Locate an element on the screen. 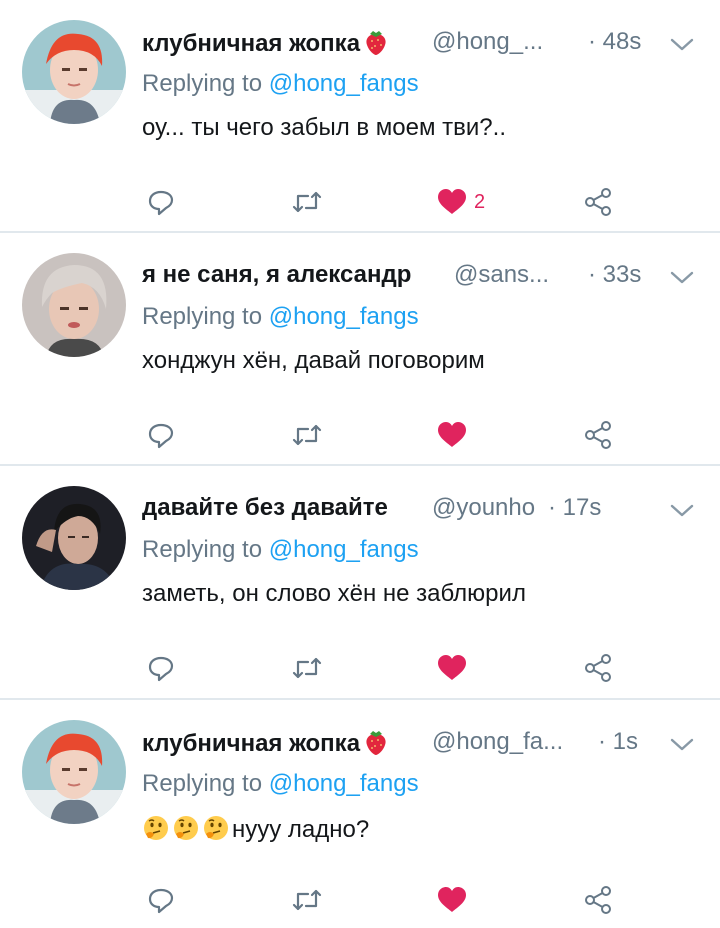 Image resolution: width=720 pixels, height=928 pixels. timestamp: · 1s is located at coordinates (618, 742).